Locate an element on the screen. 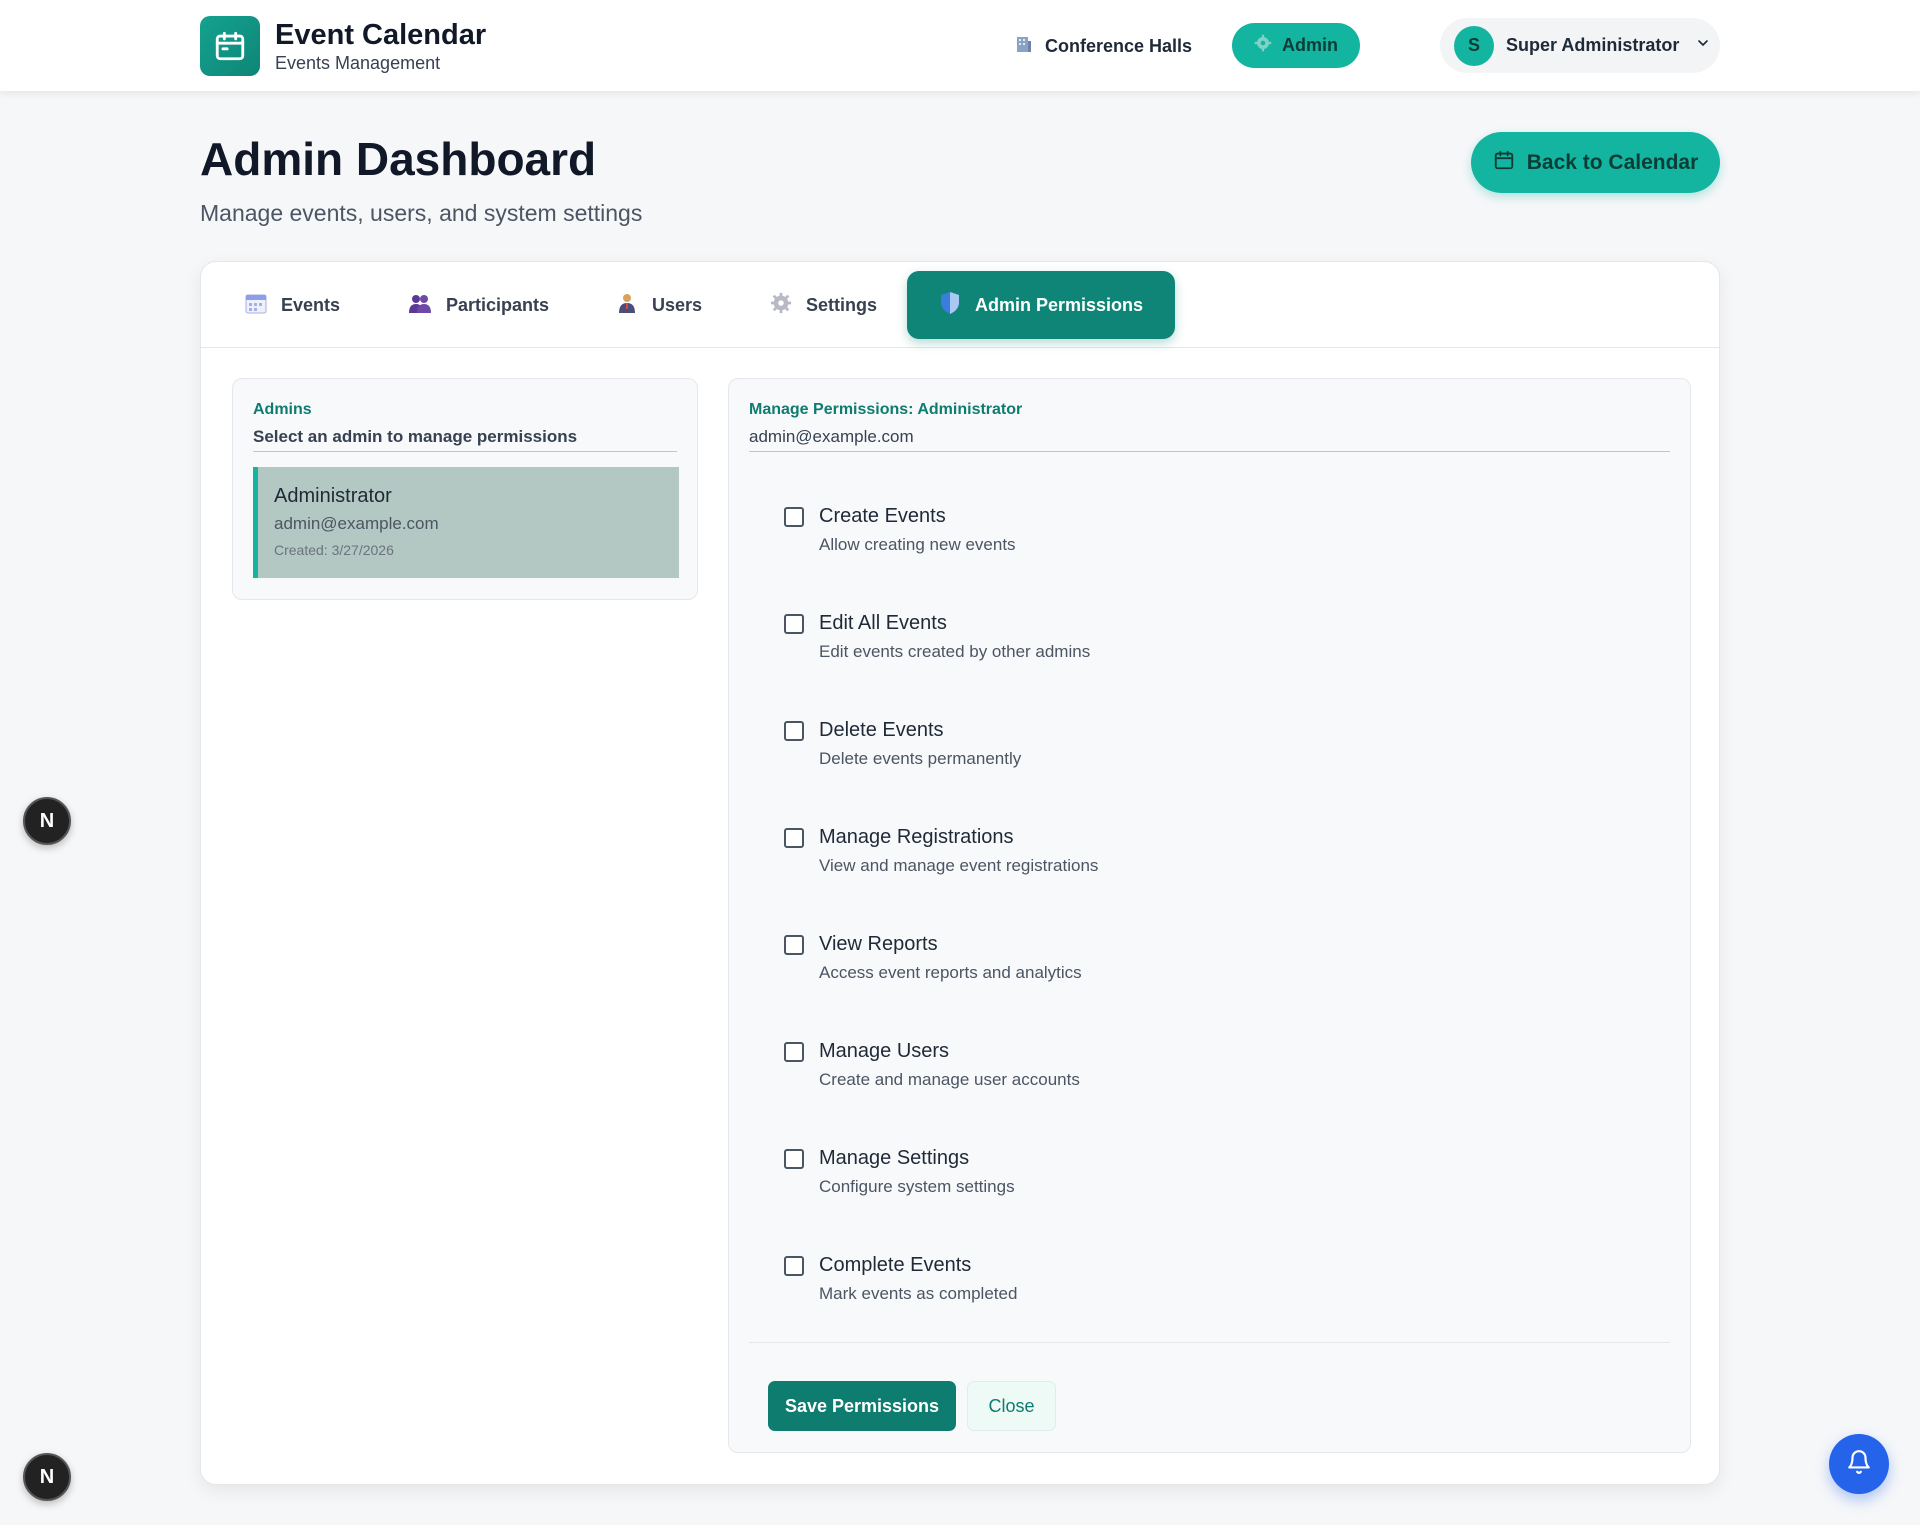  back-to-calendar-button: Back to Calendar is located at coordinates (1595, 162).